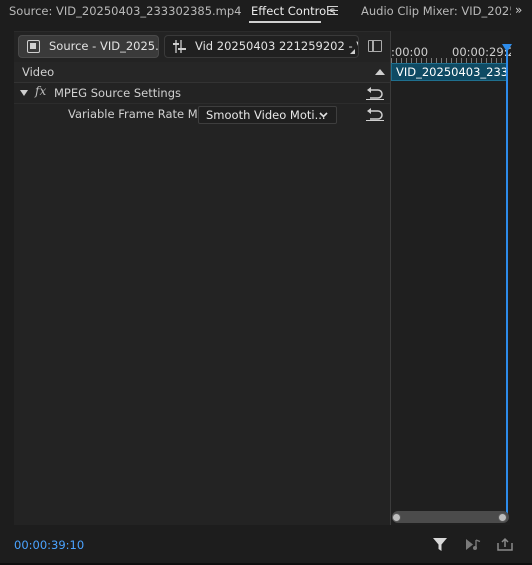  Describe the element at coordinates (293, 11) in the screenshot. I see `tab-effect-controls: Effect Controls` at that location.